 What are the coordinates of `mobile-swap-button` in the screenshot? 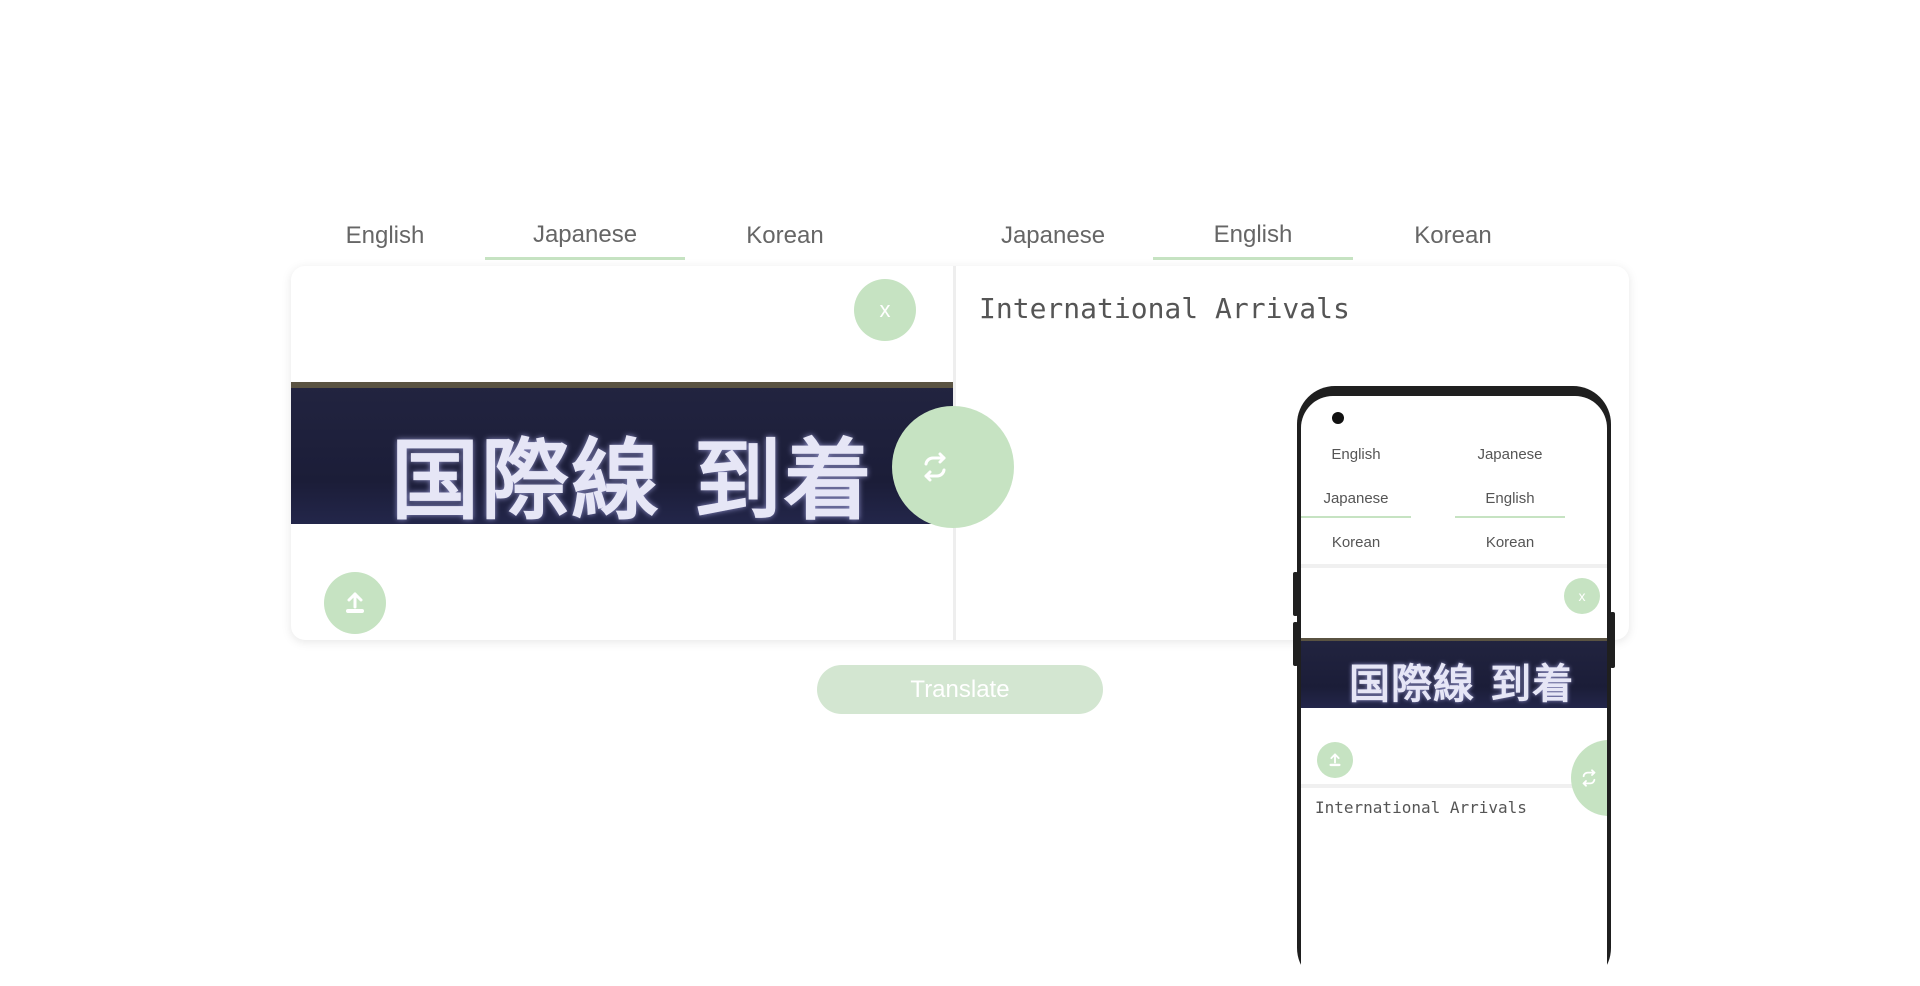 It's located at (1589, 778).